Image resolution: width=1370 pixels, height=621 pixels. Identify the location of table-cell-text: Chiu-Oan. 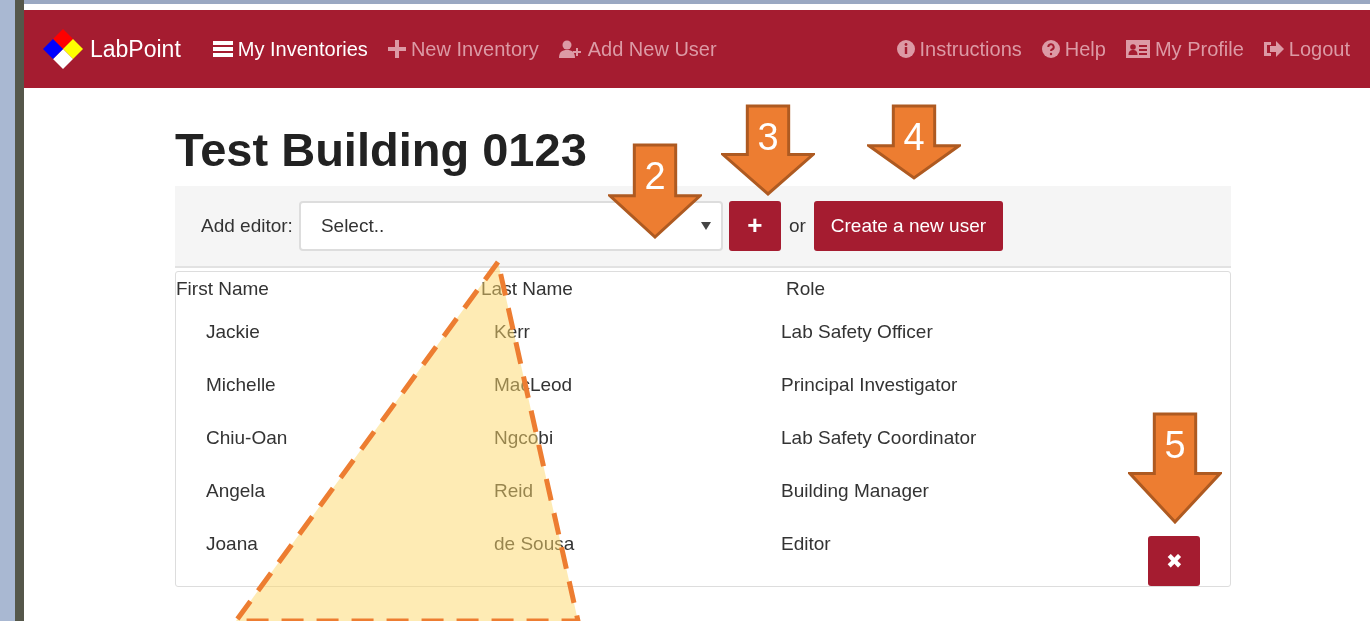
(247, 438).